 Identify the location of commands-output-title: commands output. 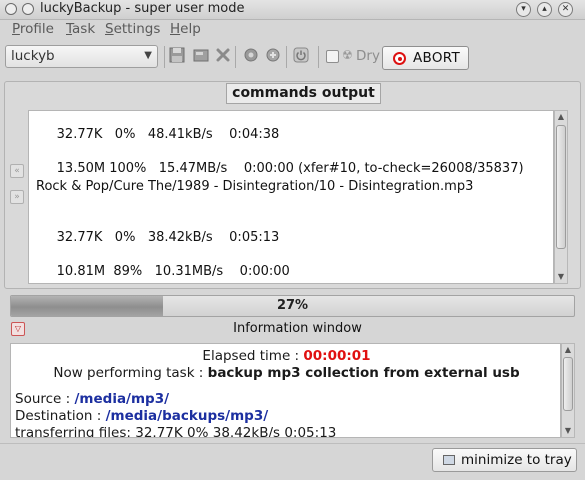
(303, 93).